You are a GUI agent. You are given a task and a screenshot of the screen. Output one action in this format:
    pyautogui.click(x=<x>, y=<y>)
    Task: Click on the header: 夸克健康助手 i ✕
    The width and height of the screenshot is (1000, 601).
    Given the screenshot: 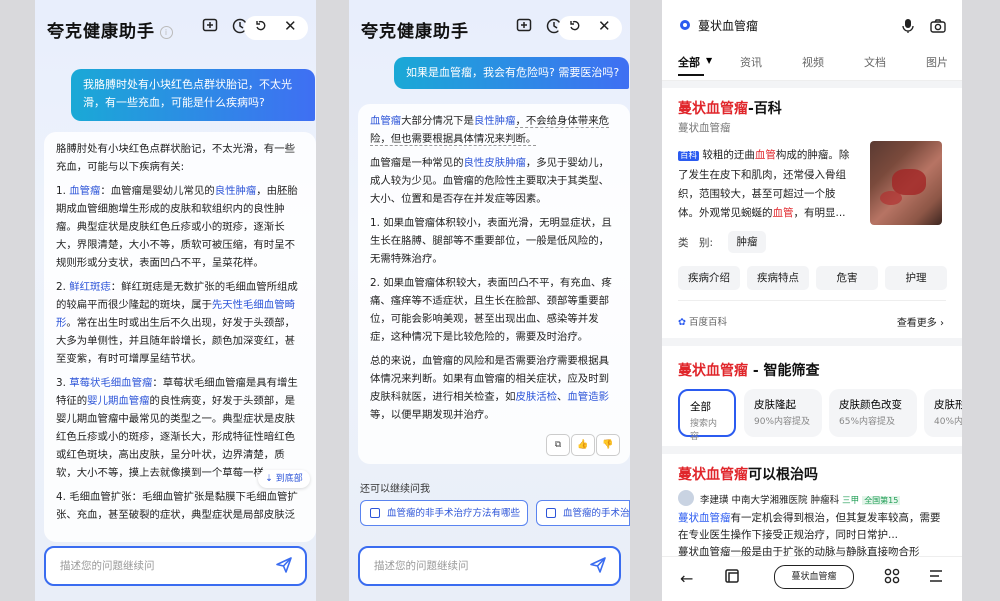 What is the action you would take?
    pyautogui.click(x=175, y=28)
    